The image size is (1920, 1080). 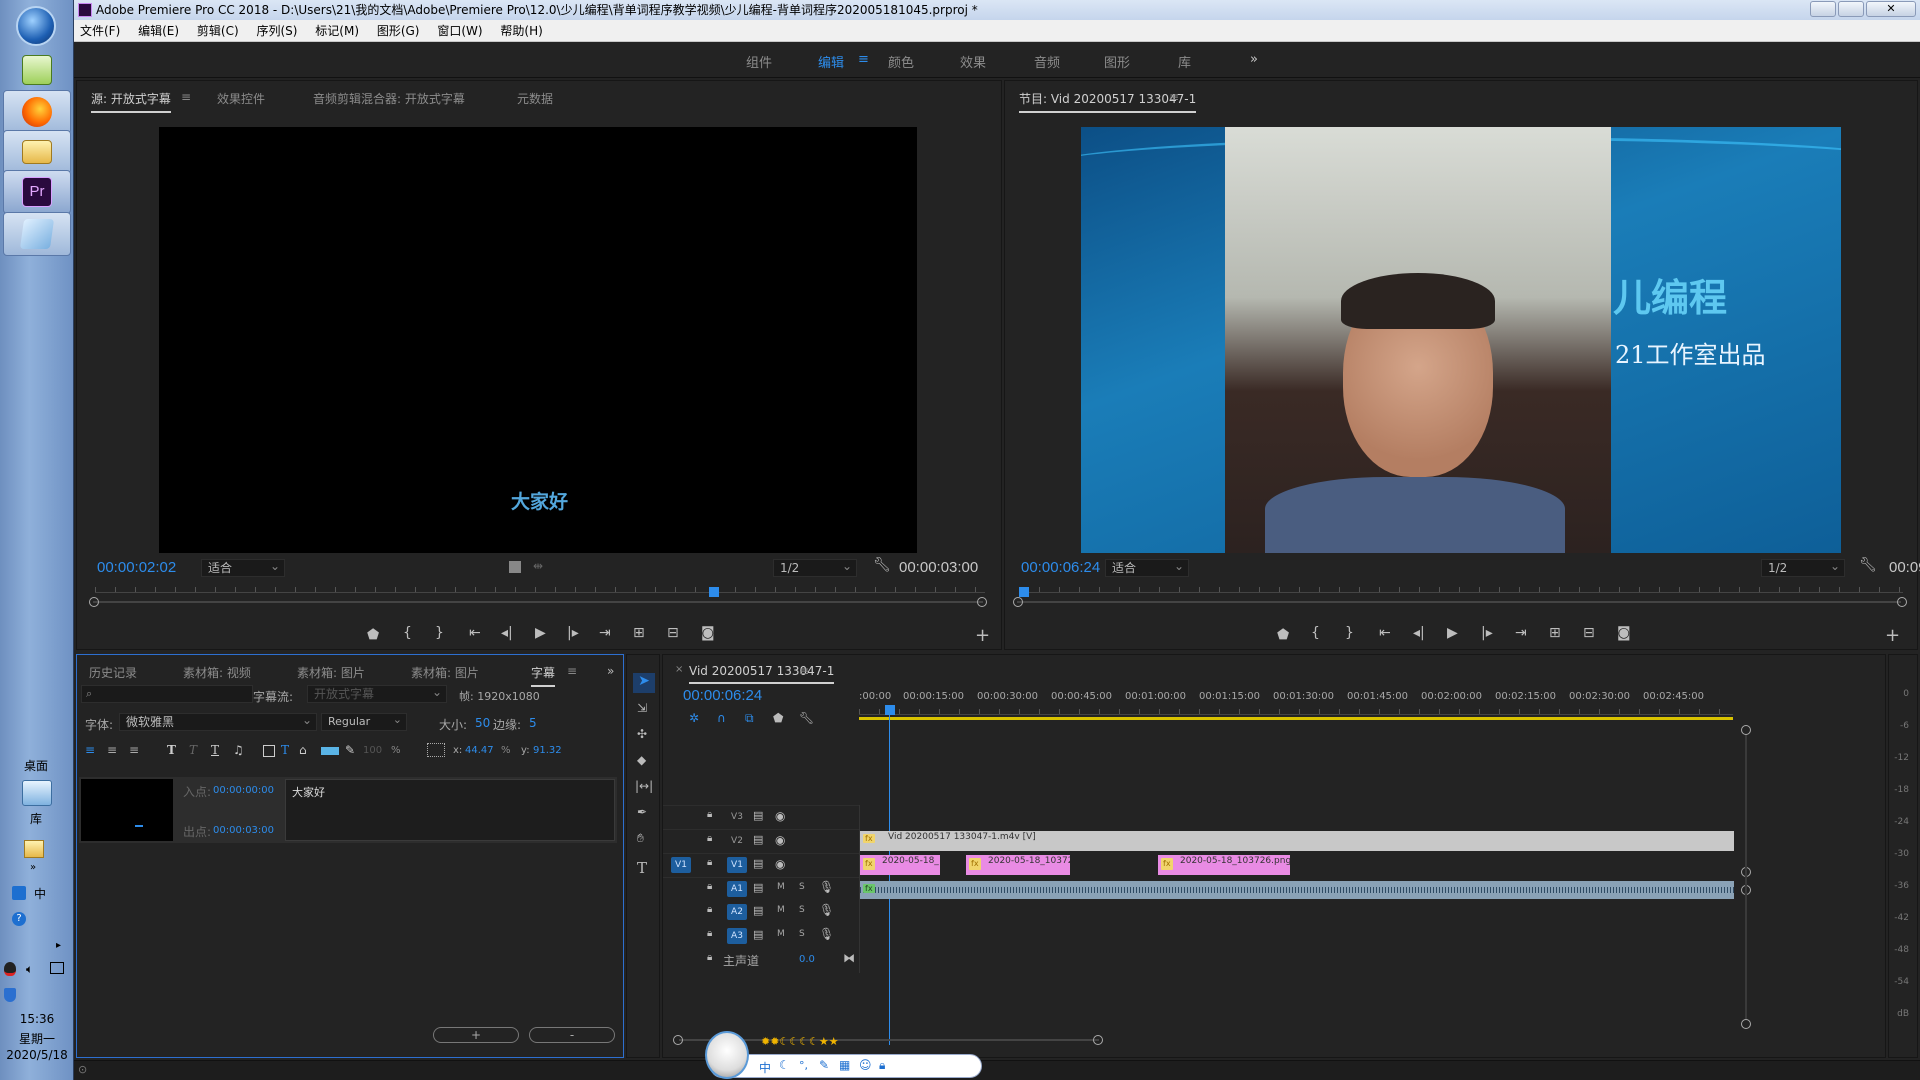 I want to click on more-workspaces-icon: », so click(x=1254, y=59).